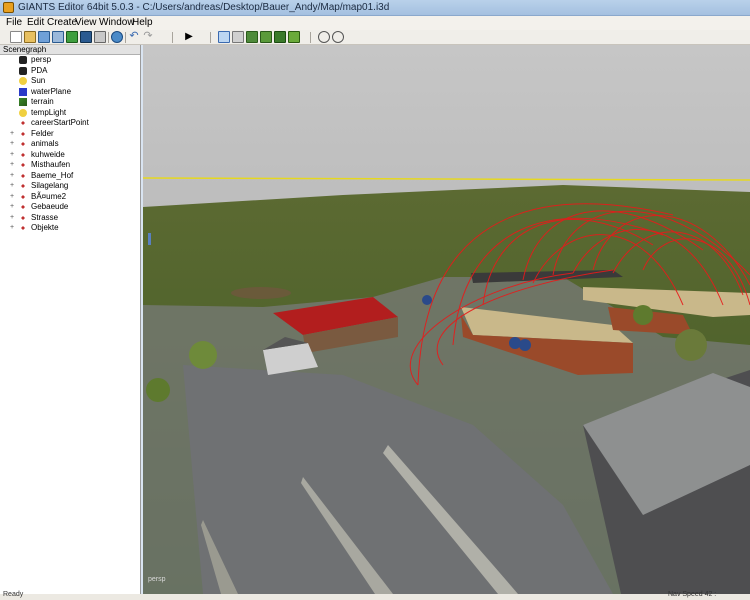  I want to click on scenegraph-node-careerstartpoint: careerStartPoint, so click(70, 123).